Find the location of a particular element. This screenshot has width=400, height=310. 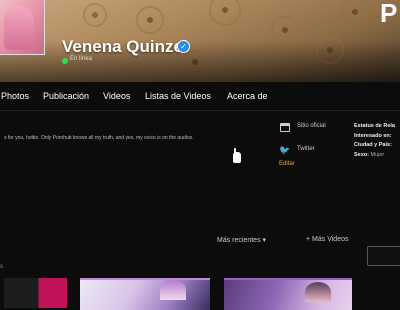

tab-photos: Photos is located at coordinates (15, 96).